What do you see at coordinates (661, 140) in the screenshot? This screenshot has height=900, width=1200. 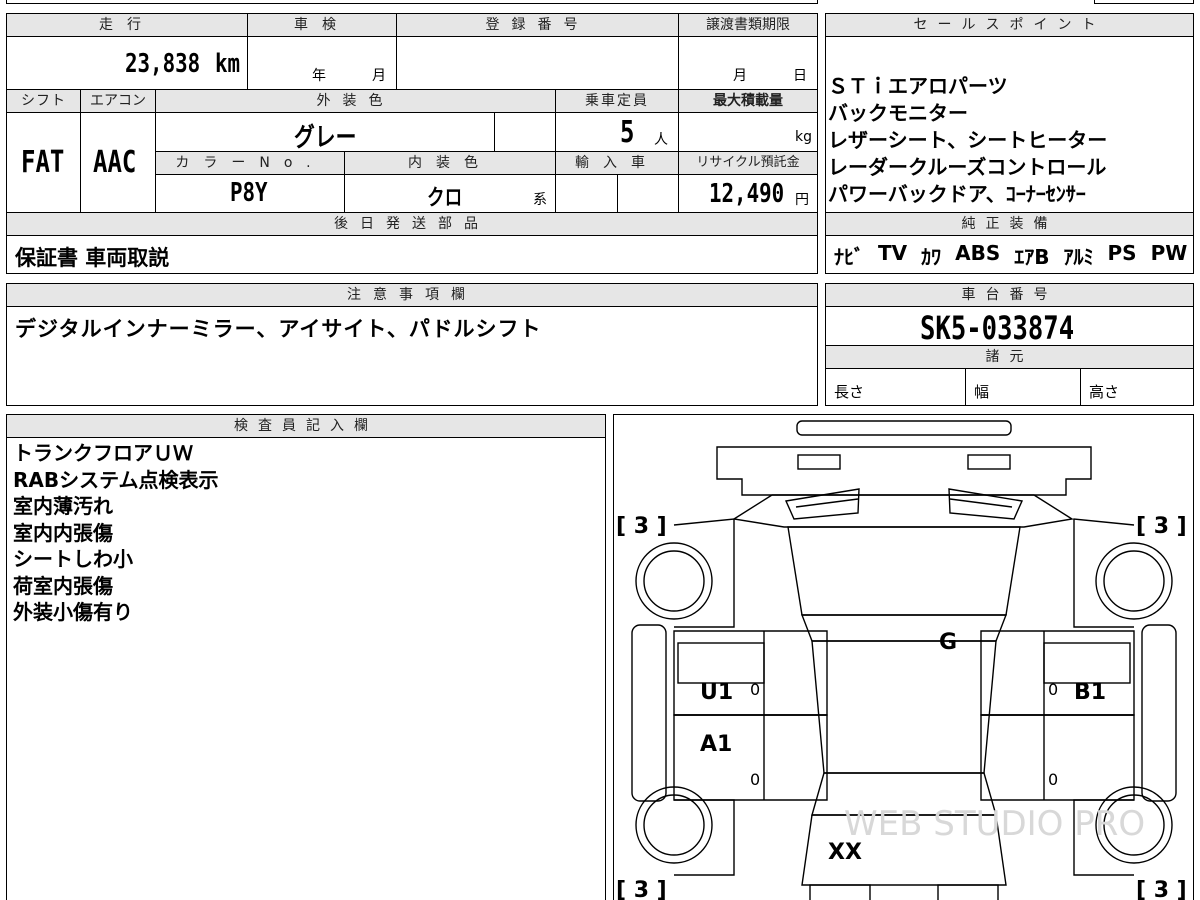 I see `capacity-unit: 人` at bounding box center [661, 140].